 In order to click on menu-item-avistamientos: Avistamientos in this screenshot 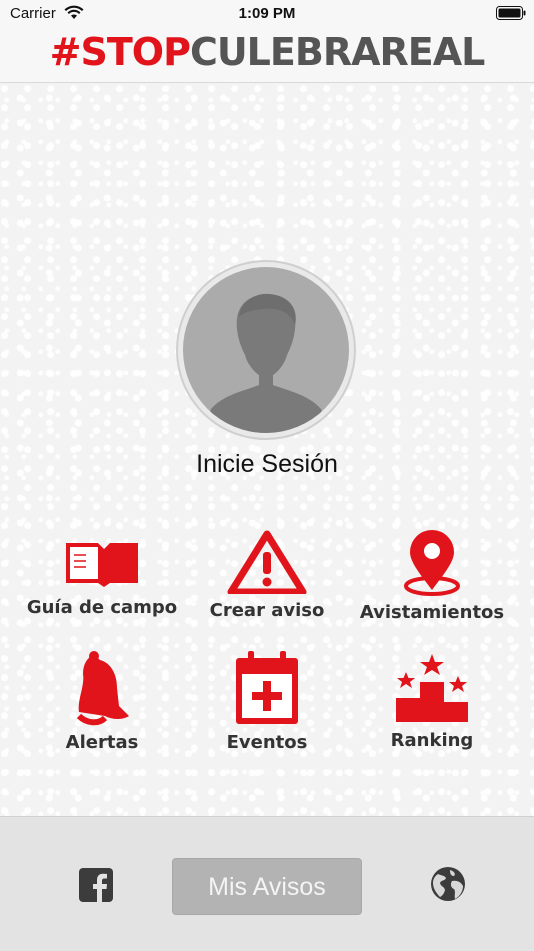, I will do `click(432, 575)`.